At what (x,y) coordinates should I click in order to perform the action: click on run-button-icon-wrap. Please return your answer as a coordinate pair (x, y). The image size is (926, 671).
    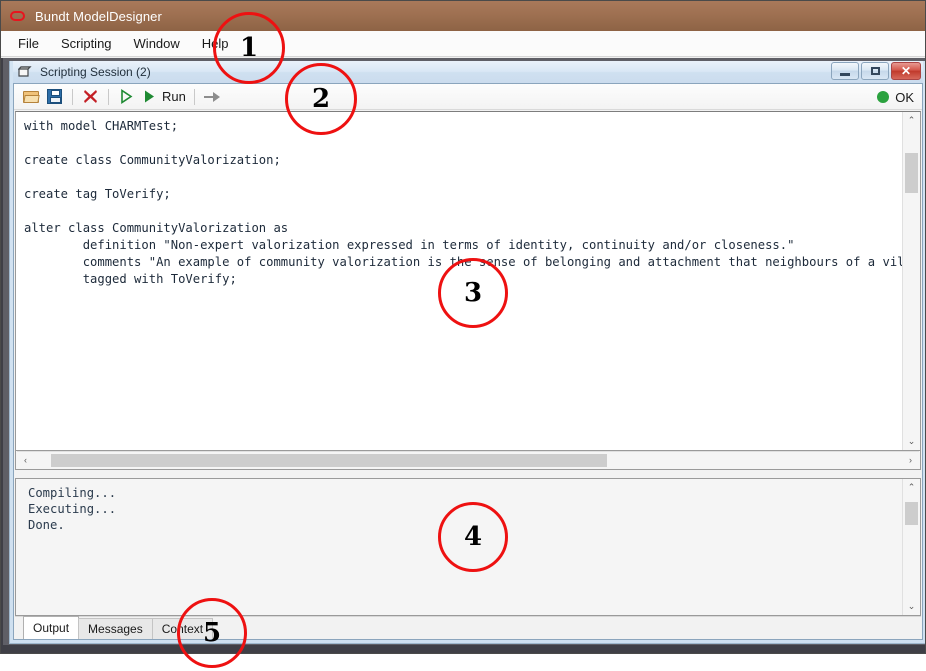
    Looking at the image, I should click on (149, 97).